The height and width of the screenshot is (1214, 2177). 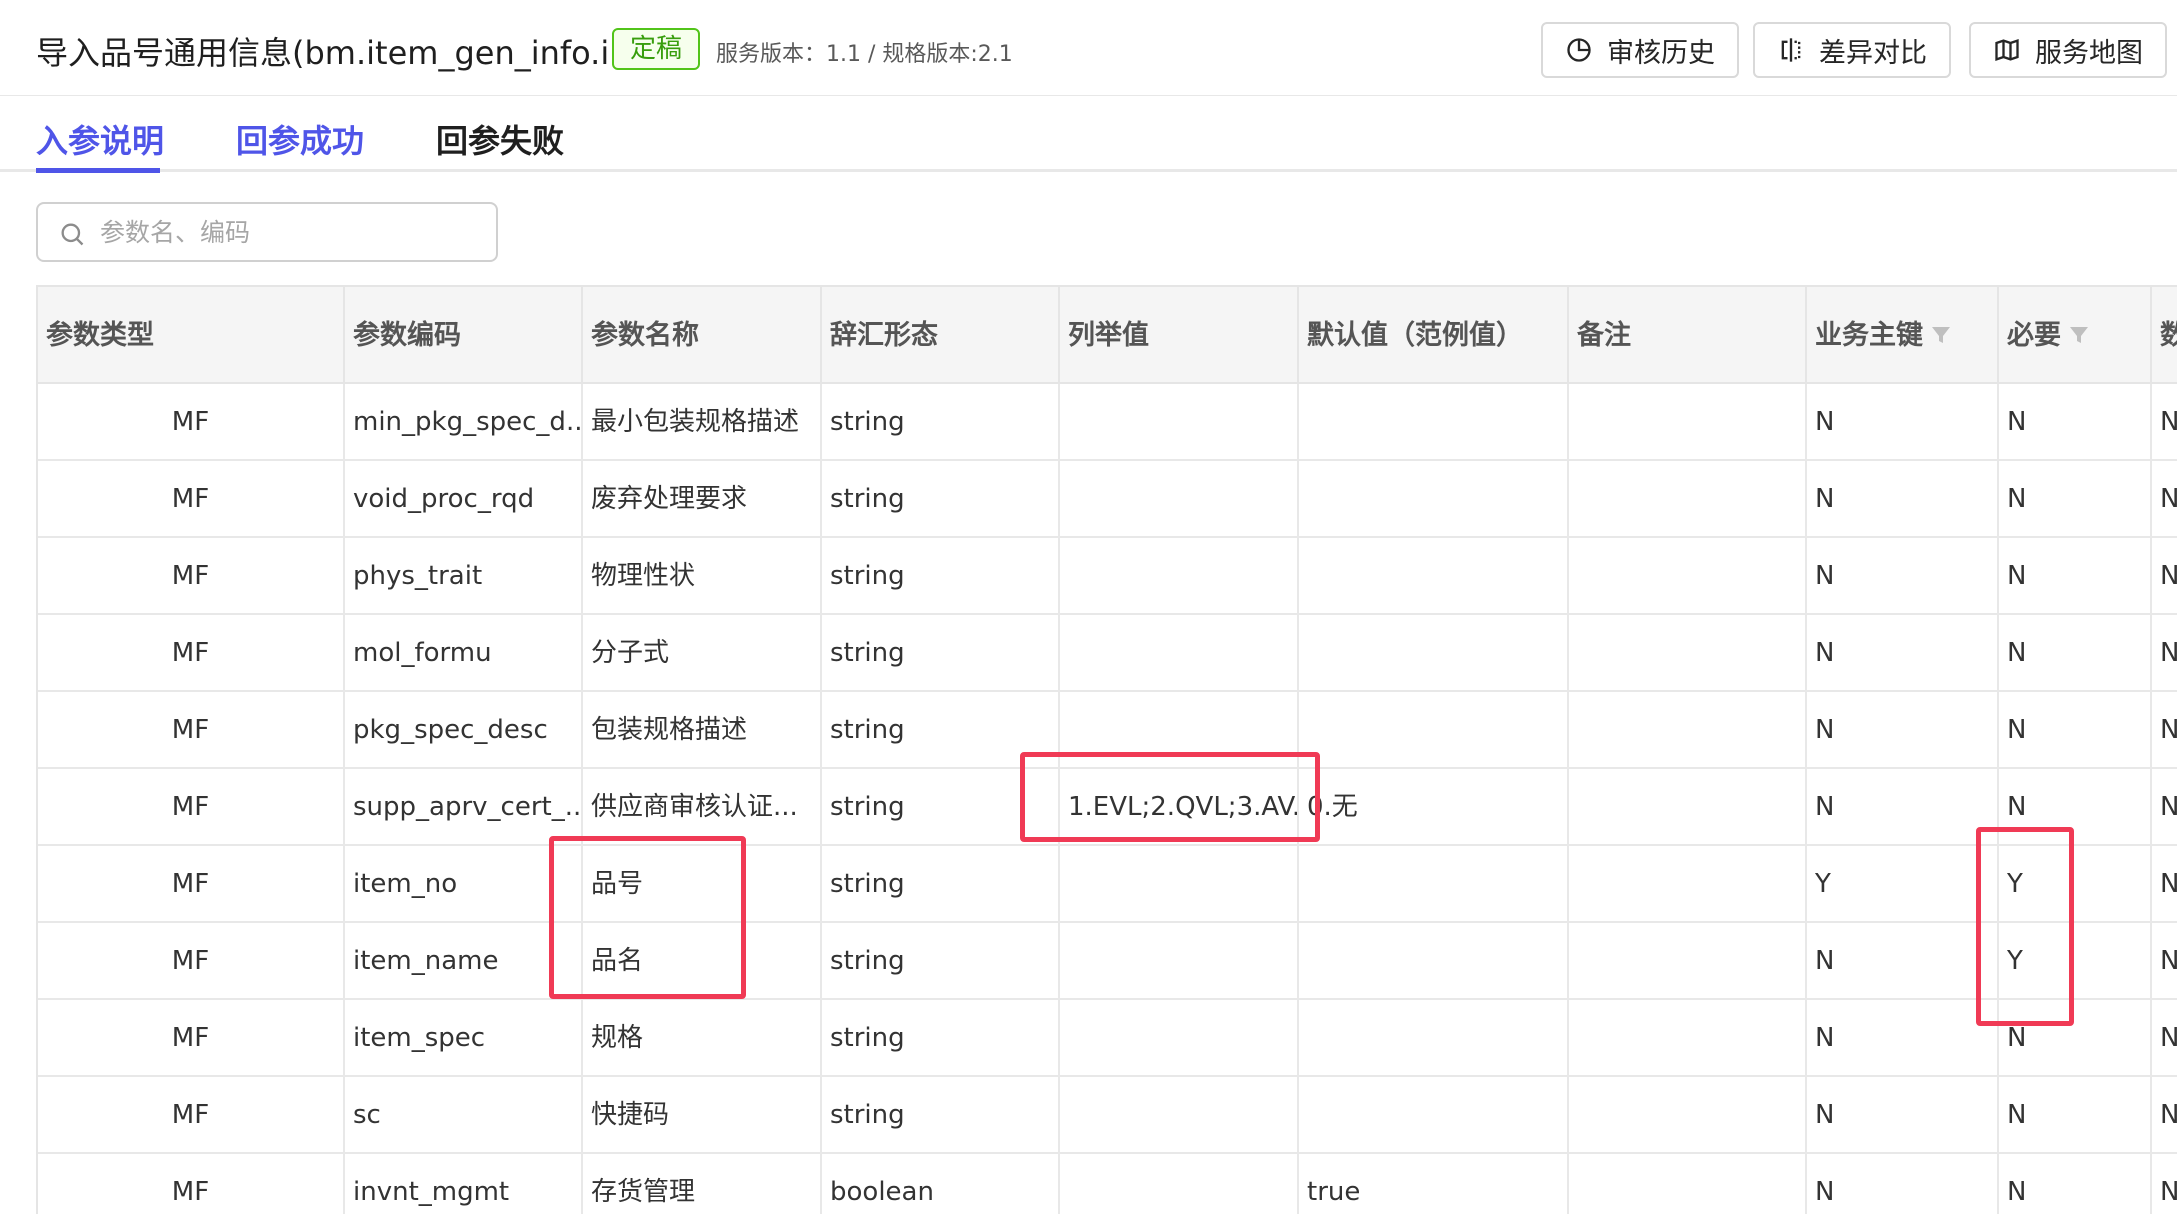 I want to click on table-row: MFvoid_proc_rqd废弃处理要求stringNNN, so click(x=1107, y=499).